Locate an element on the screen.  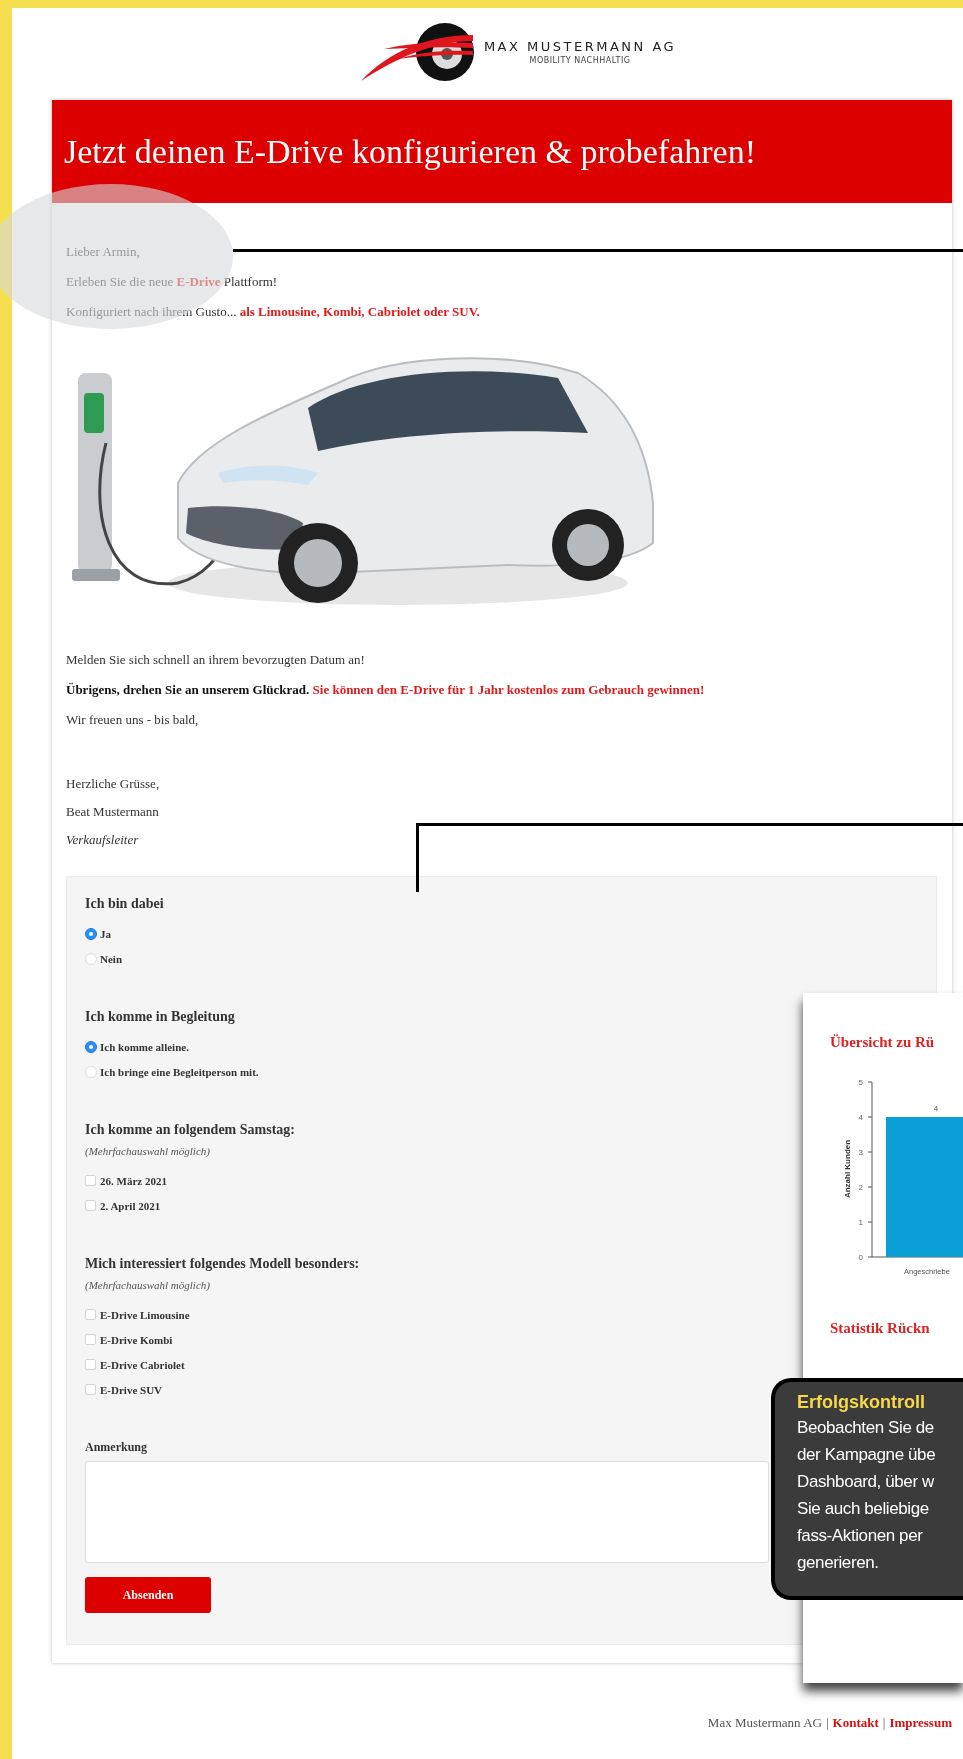
text-line: Übrigens, drehen Sie an unserem Glückrad. Sie können den E-Drive für 1 Jahr kostenlos zum Gebrauch gewinnen! is located at coordinates (385, 690).